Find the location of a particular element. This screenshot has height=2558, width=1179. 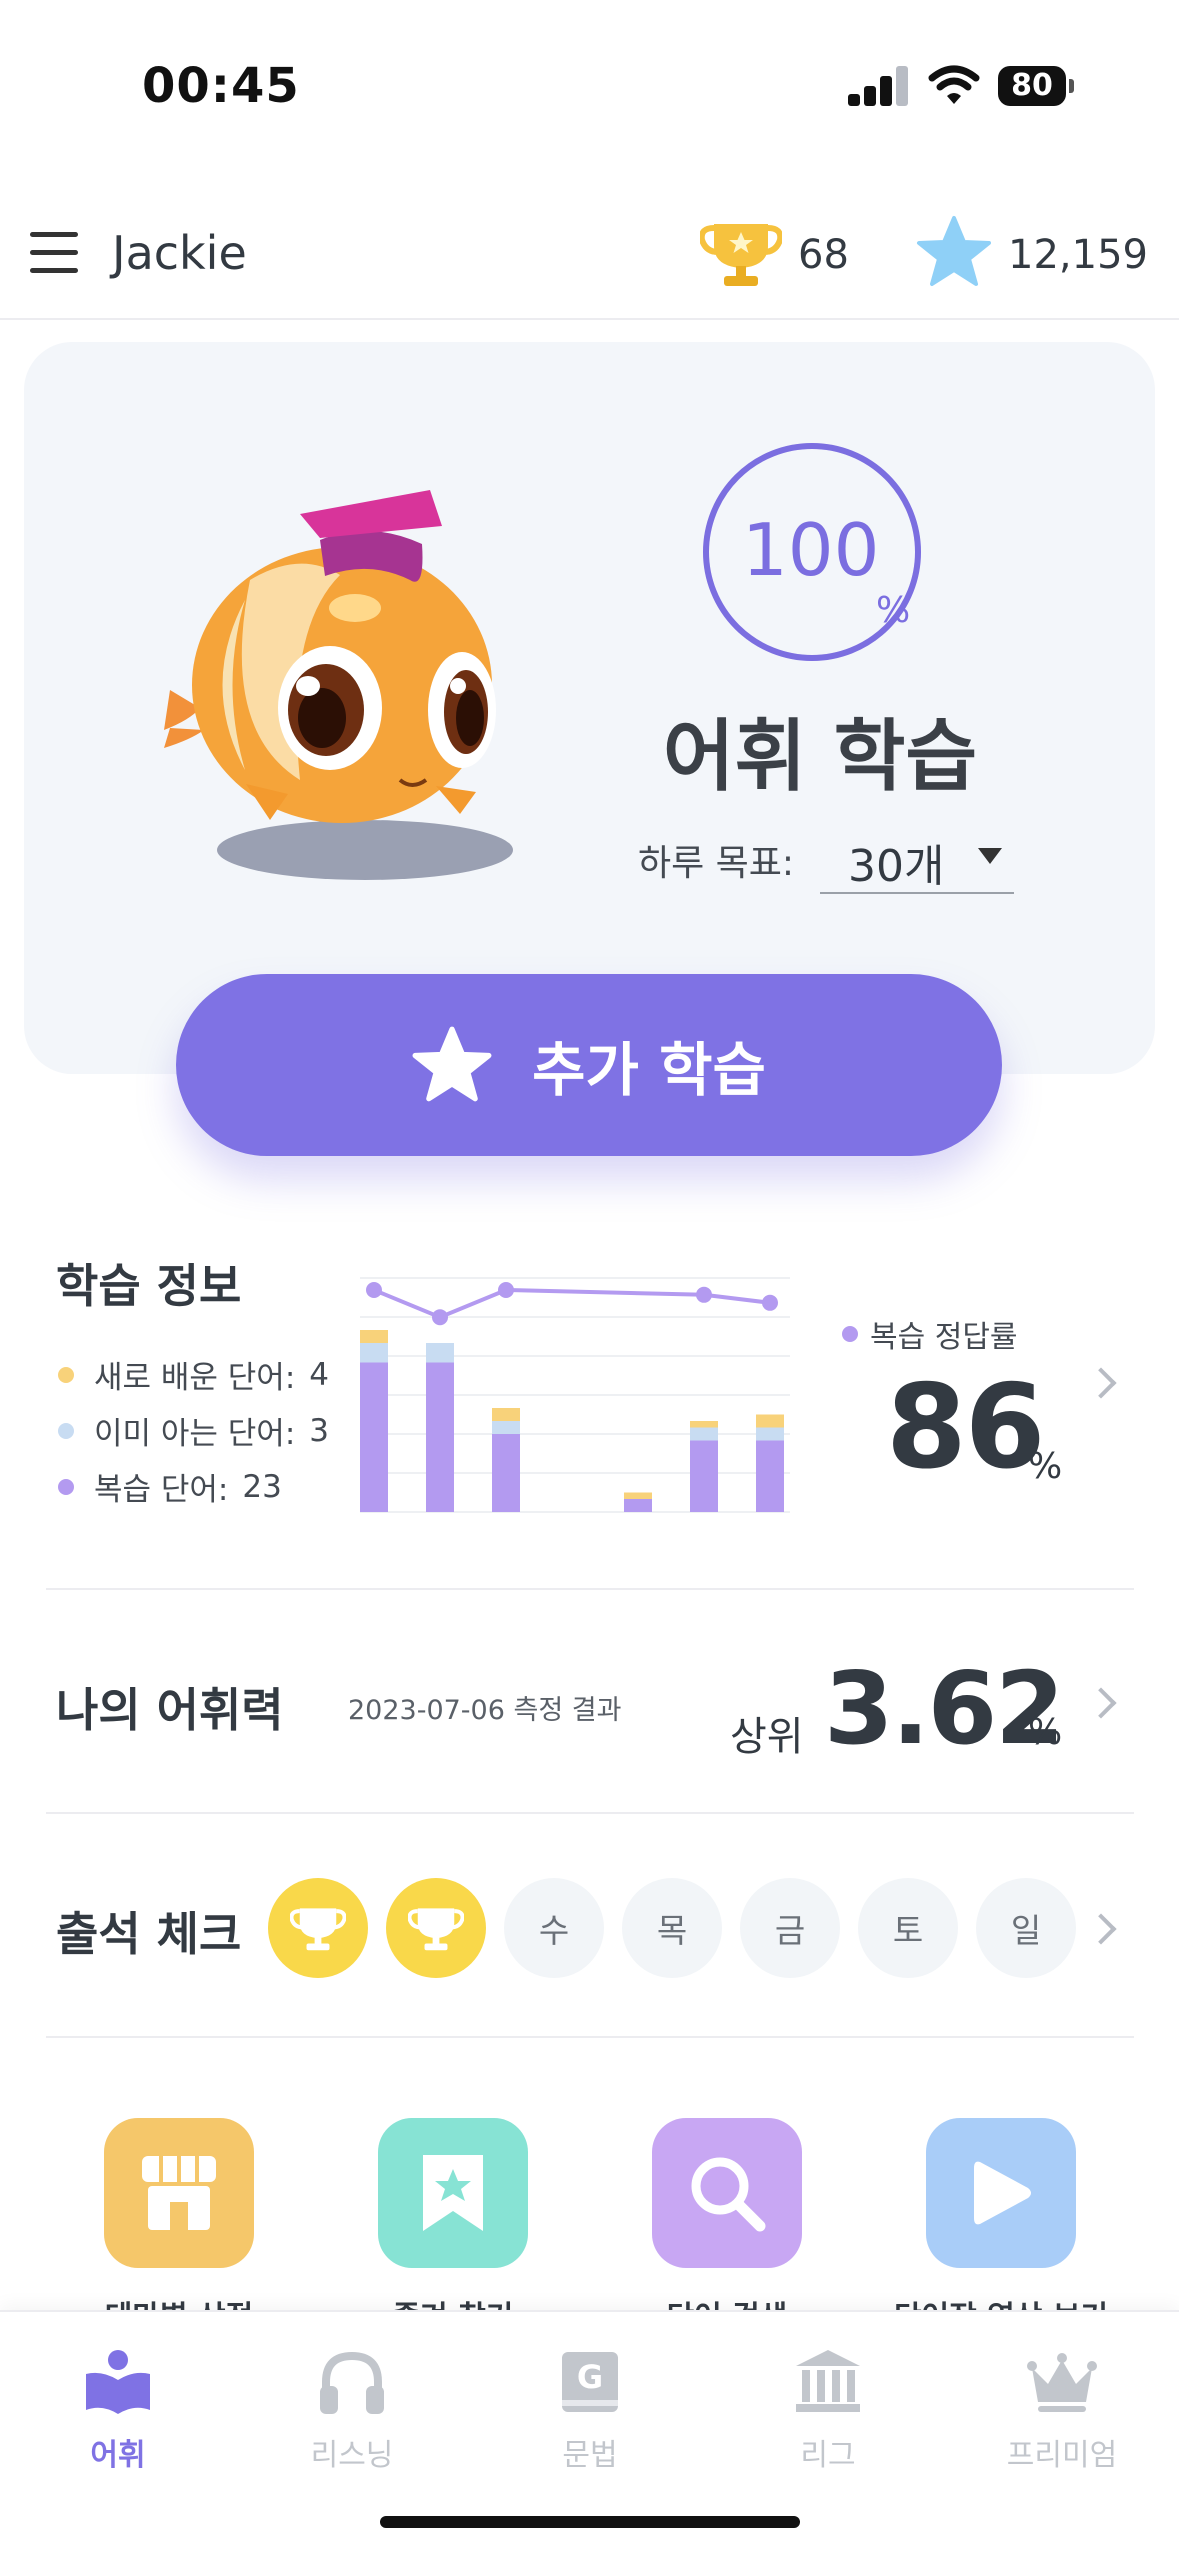

favorites-button is located at coordinates (453, 2193).